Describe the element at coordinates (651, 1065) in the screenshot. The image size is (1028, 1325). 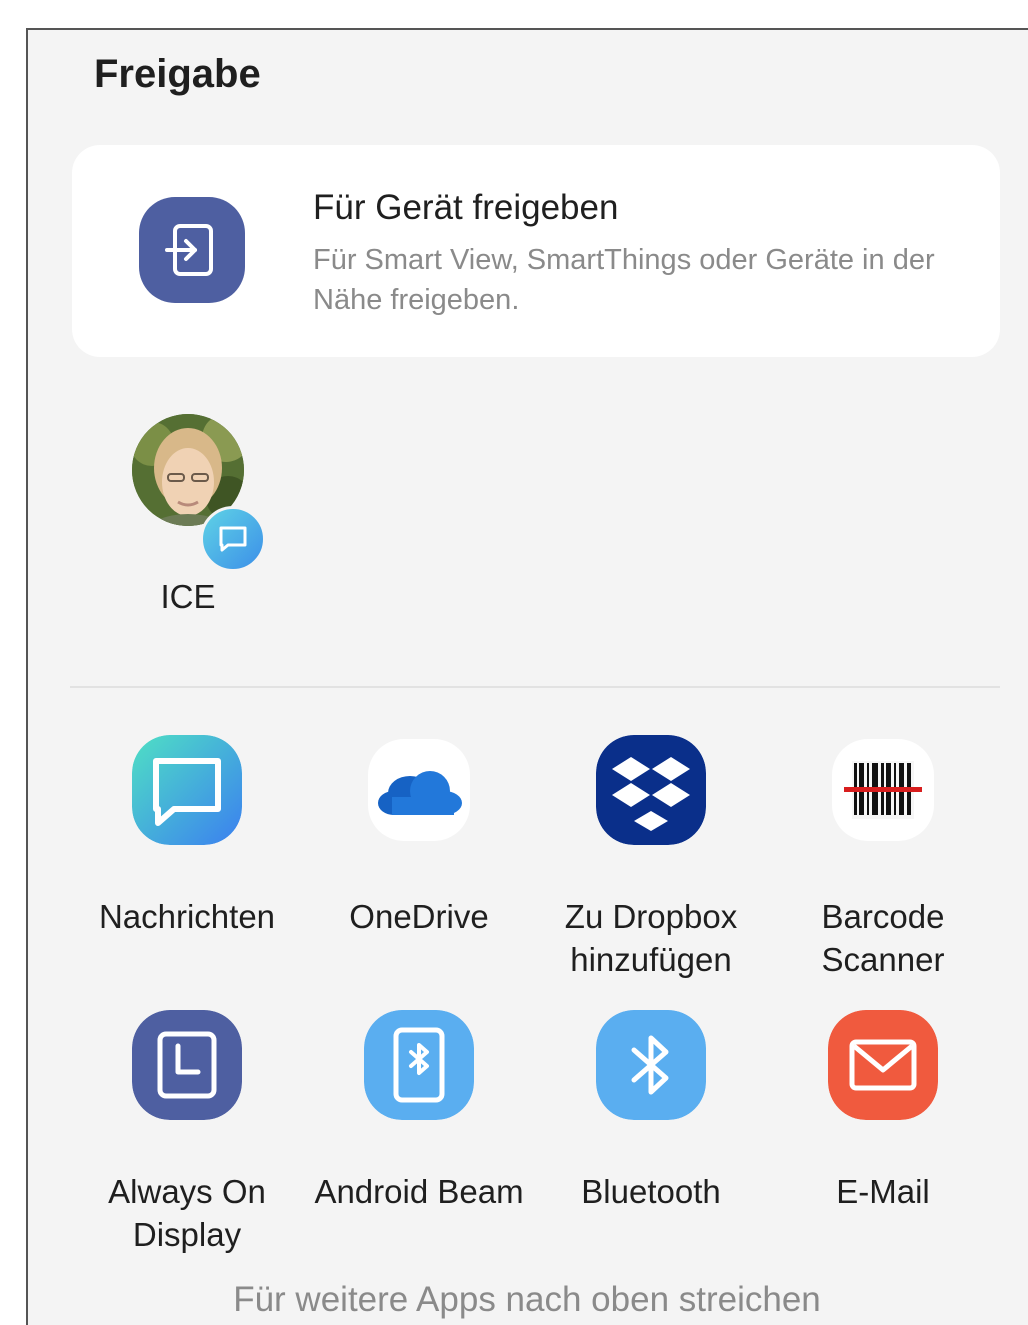
I see `bluetooth-icon` at that location.